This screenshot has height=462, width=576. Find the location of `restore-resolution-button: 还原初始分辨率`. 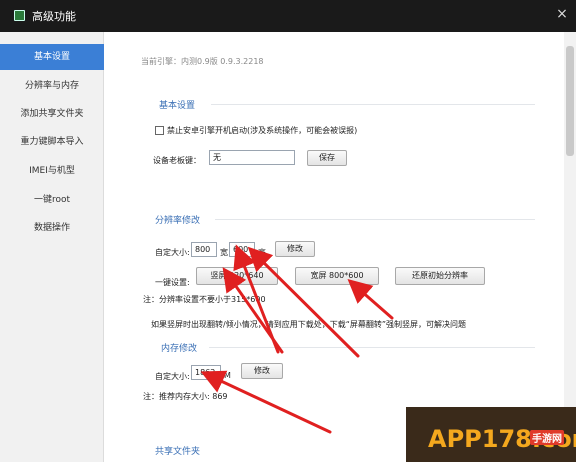

restore-resolution-button: 还原初始分辨率 is located at coordinates (440, 276).